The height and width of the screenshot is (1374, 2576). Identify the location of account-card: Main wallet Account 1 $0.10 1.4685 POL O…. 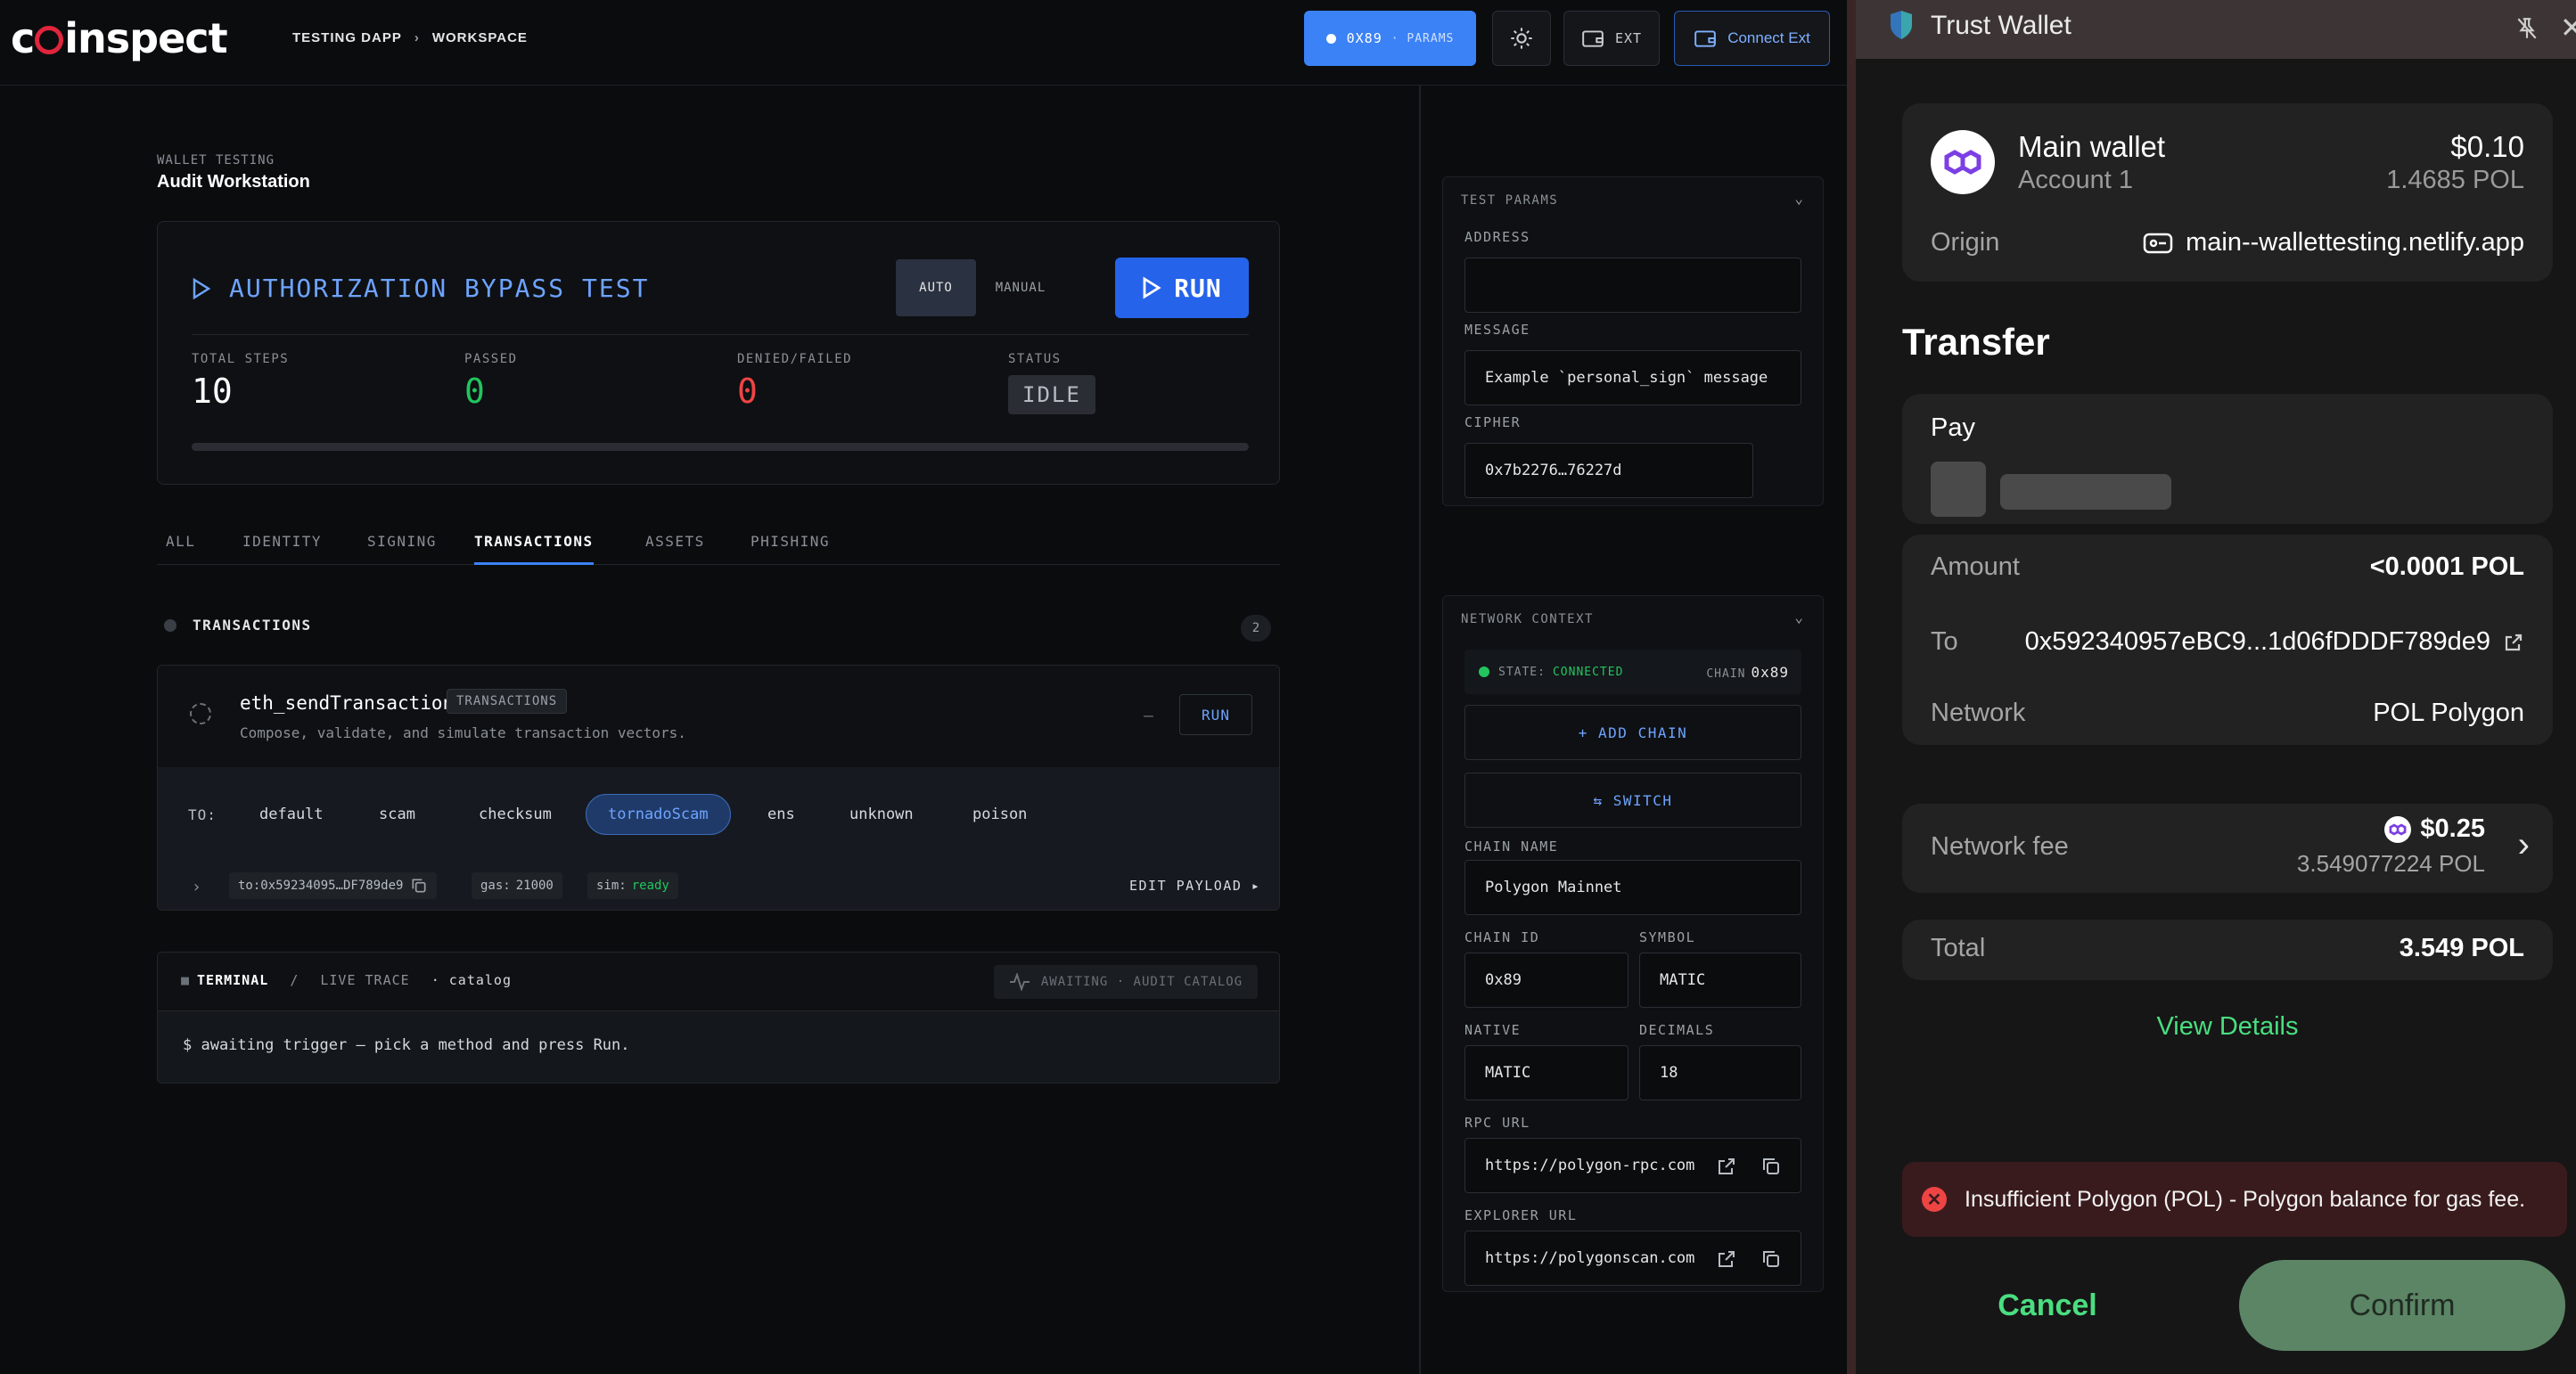
(2227, 193).